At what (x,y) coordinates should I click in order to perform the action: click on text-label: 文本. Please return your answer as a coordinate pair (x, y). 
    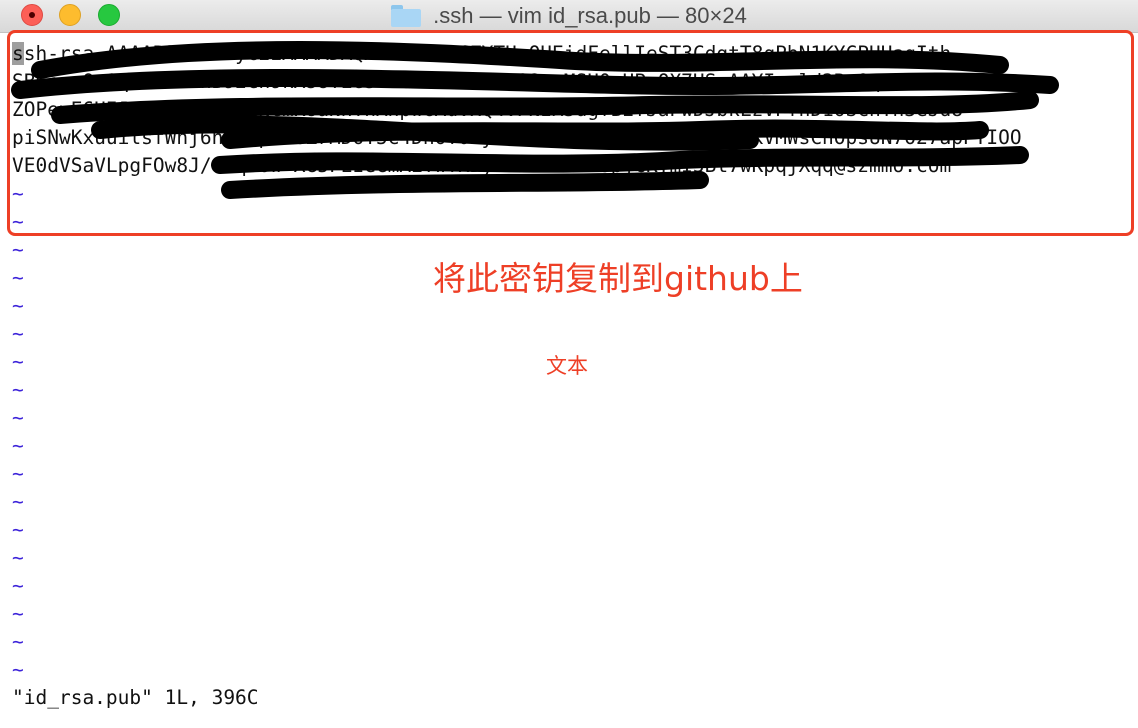
    Looking at the image, I should click on (567, 366).